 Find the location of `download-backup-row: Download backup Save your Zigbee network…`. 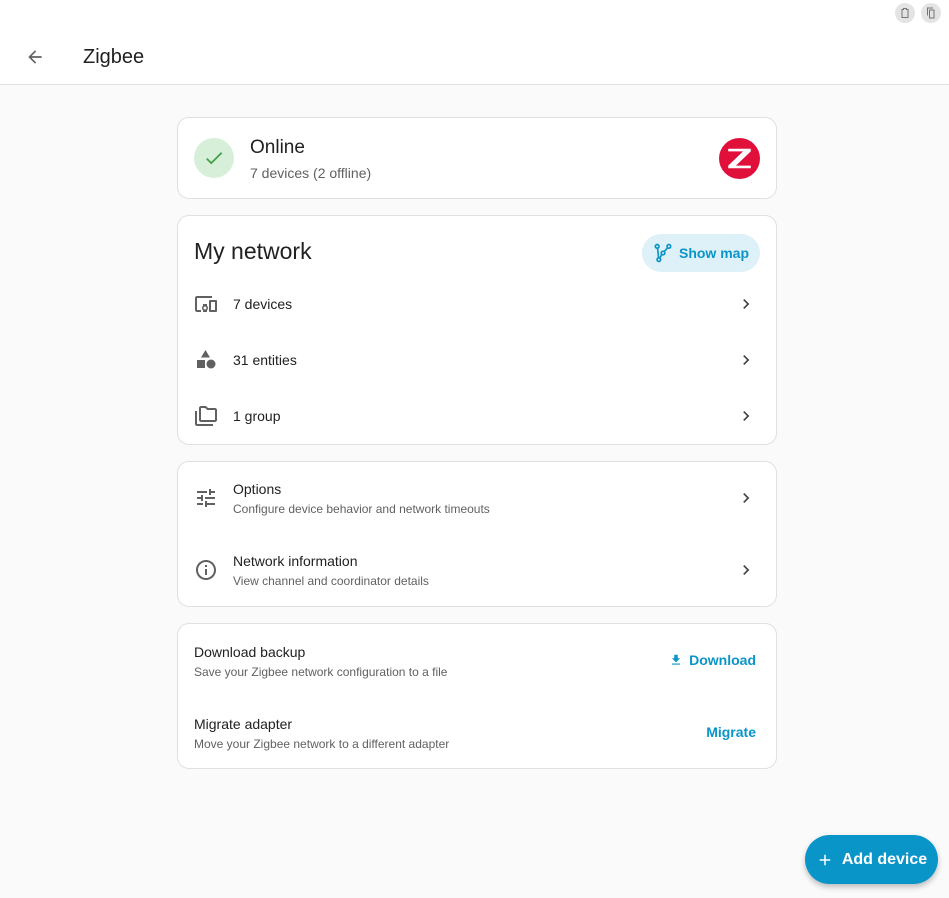

download-backup-row: Download backup Save your Zigbee network… is located at coordinates (477, 660).